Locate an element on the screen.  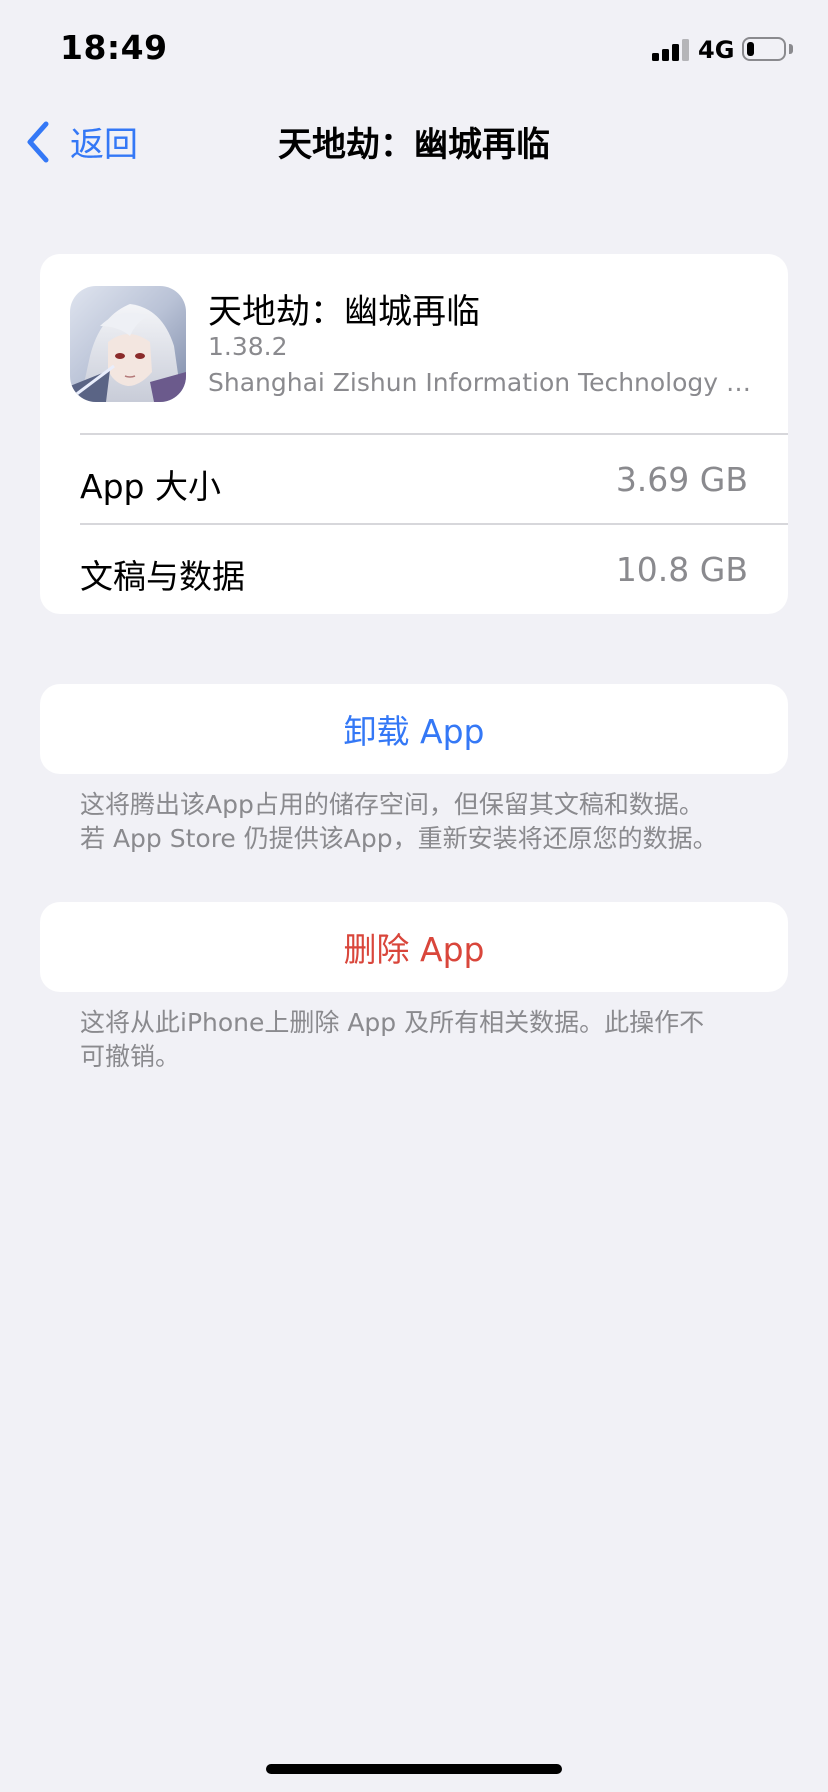
app-size-label: App 大小 is located at coordinates (150, 486).